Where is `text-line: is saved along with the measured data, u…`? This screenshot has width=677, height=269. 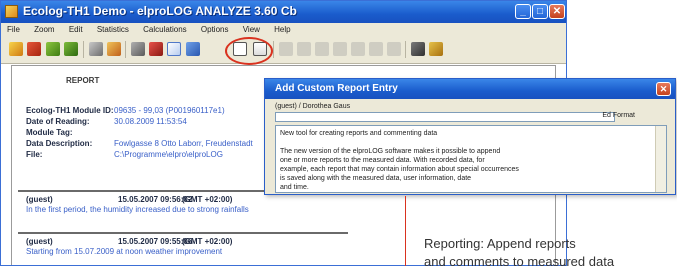 text-line: is saved along with the measured data, u… is located at coordinates (376, 178).